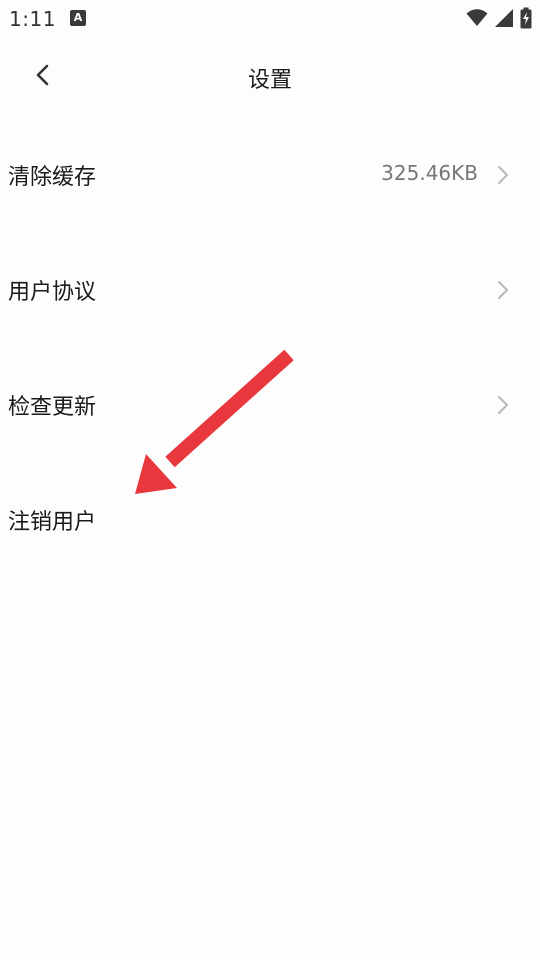  What do you see at coordinates (52, 292) in the screenshot?
I see `settings-row-label: 用户协议` at bounding box center [52, 292].